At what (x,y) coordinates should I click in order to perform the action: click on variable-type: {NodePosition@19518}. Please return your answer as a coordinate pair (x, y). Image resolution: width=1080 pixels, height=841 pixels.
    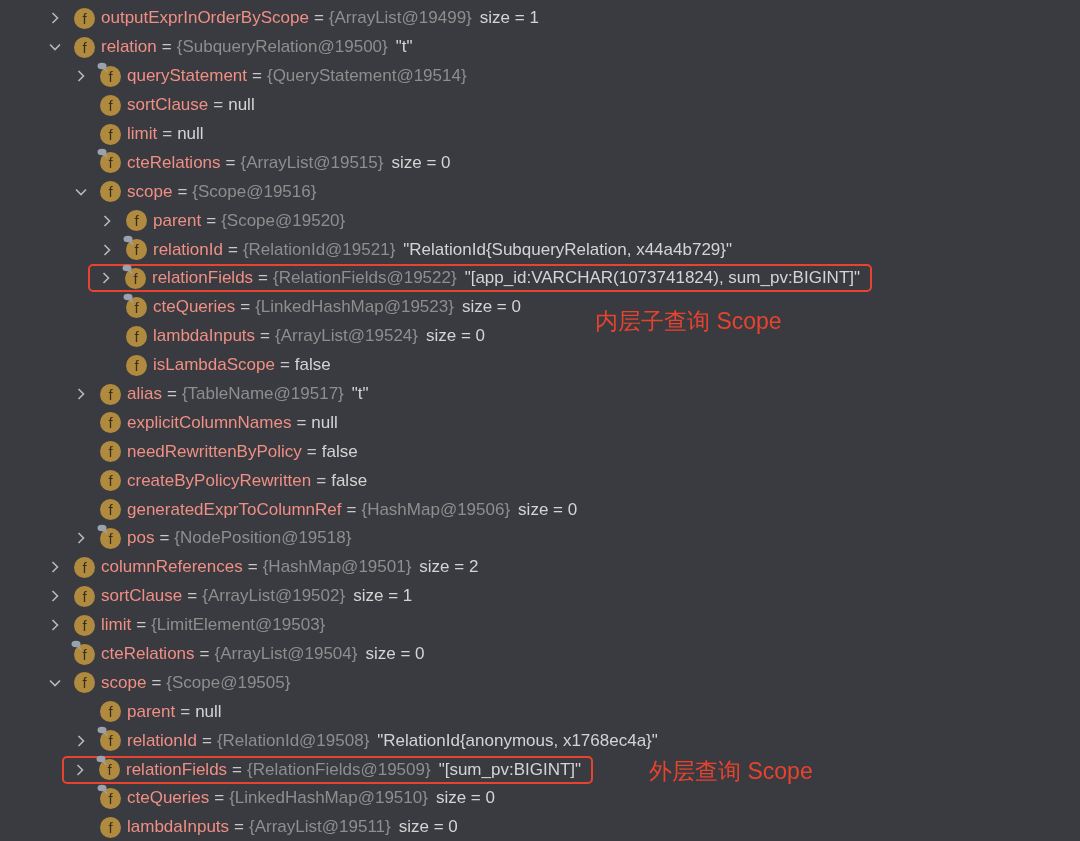
    Looking at the image, I should click on (263, 538).